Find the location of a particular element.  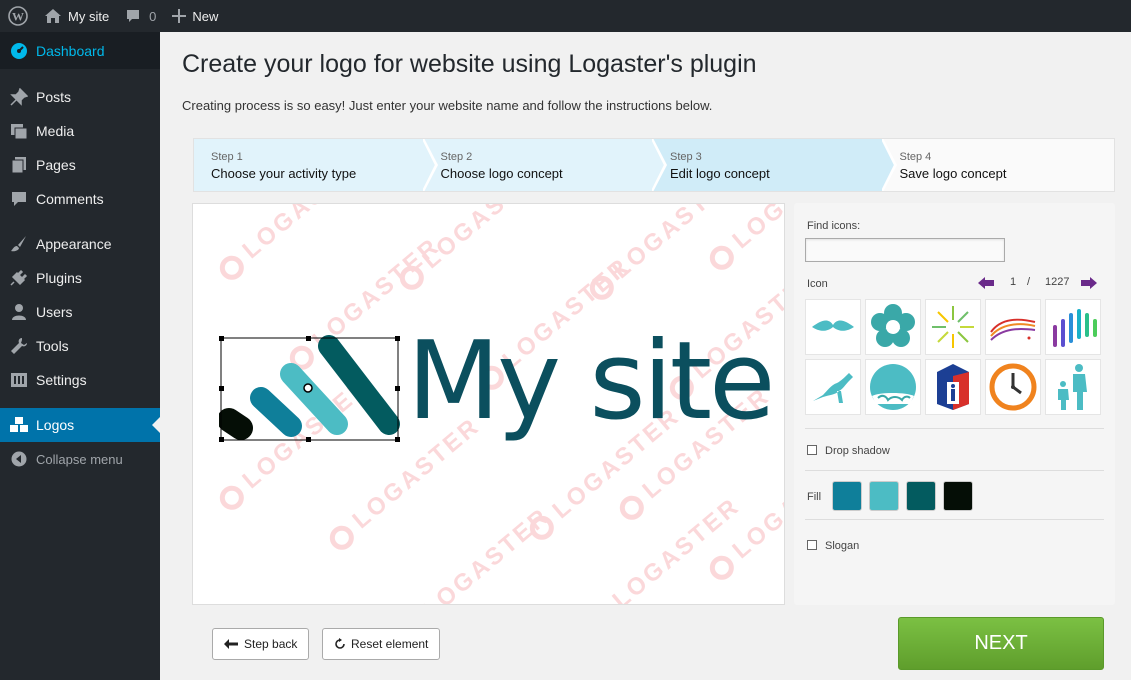

sidebar-item-label: Media is located at coordinates (55, 131).